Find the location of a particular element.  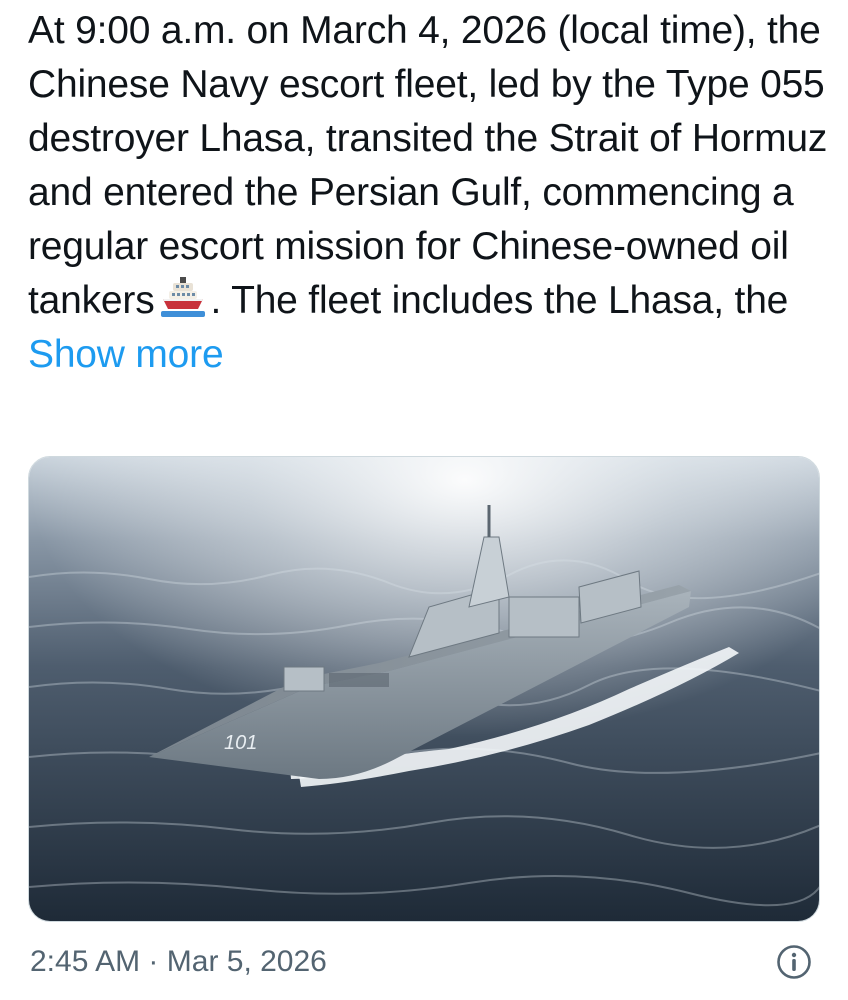

post-time: 2:45 AM is located at coordinates (85, 961).